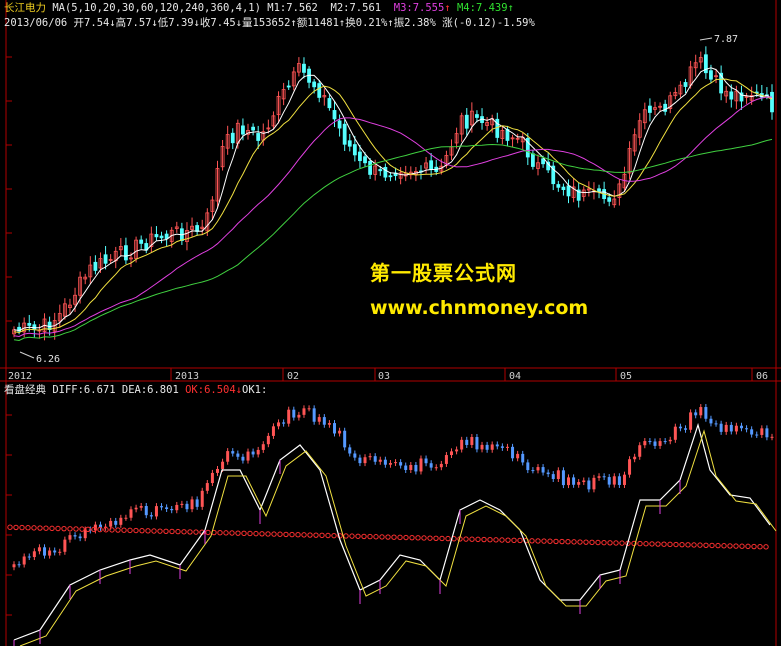 The height and width of the screenshot is (646, 781). Describe the element at coordinates (414, 23) in the screenshot. I see `quote-amplitude: 振2.38%` at that location.